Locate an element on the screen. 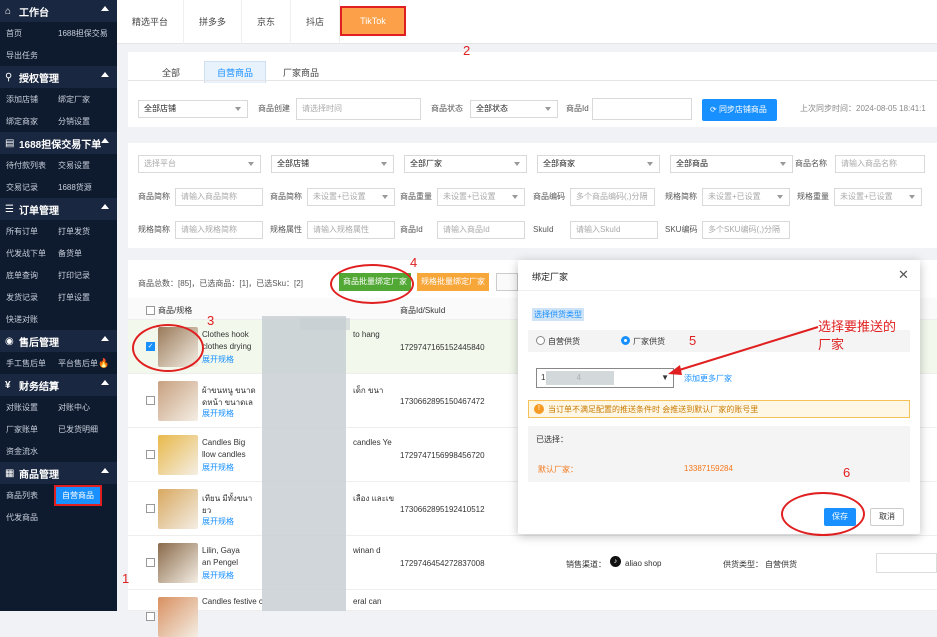 Image resolution: width=937 pixels, height=637 pixels. sidebar-item: 绑定厂家 is located at coordinates (74, 99).